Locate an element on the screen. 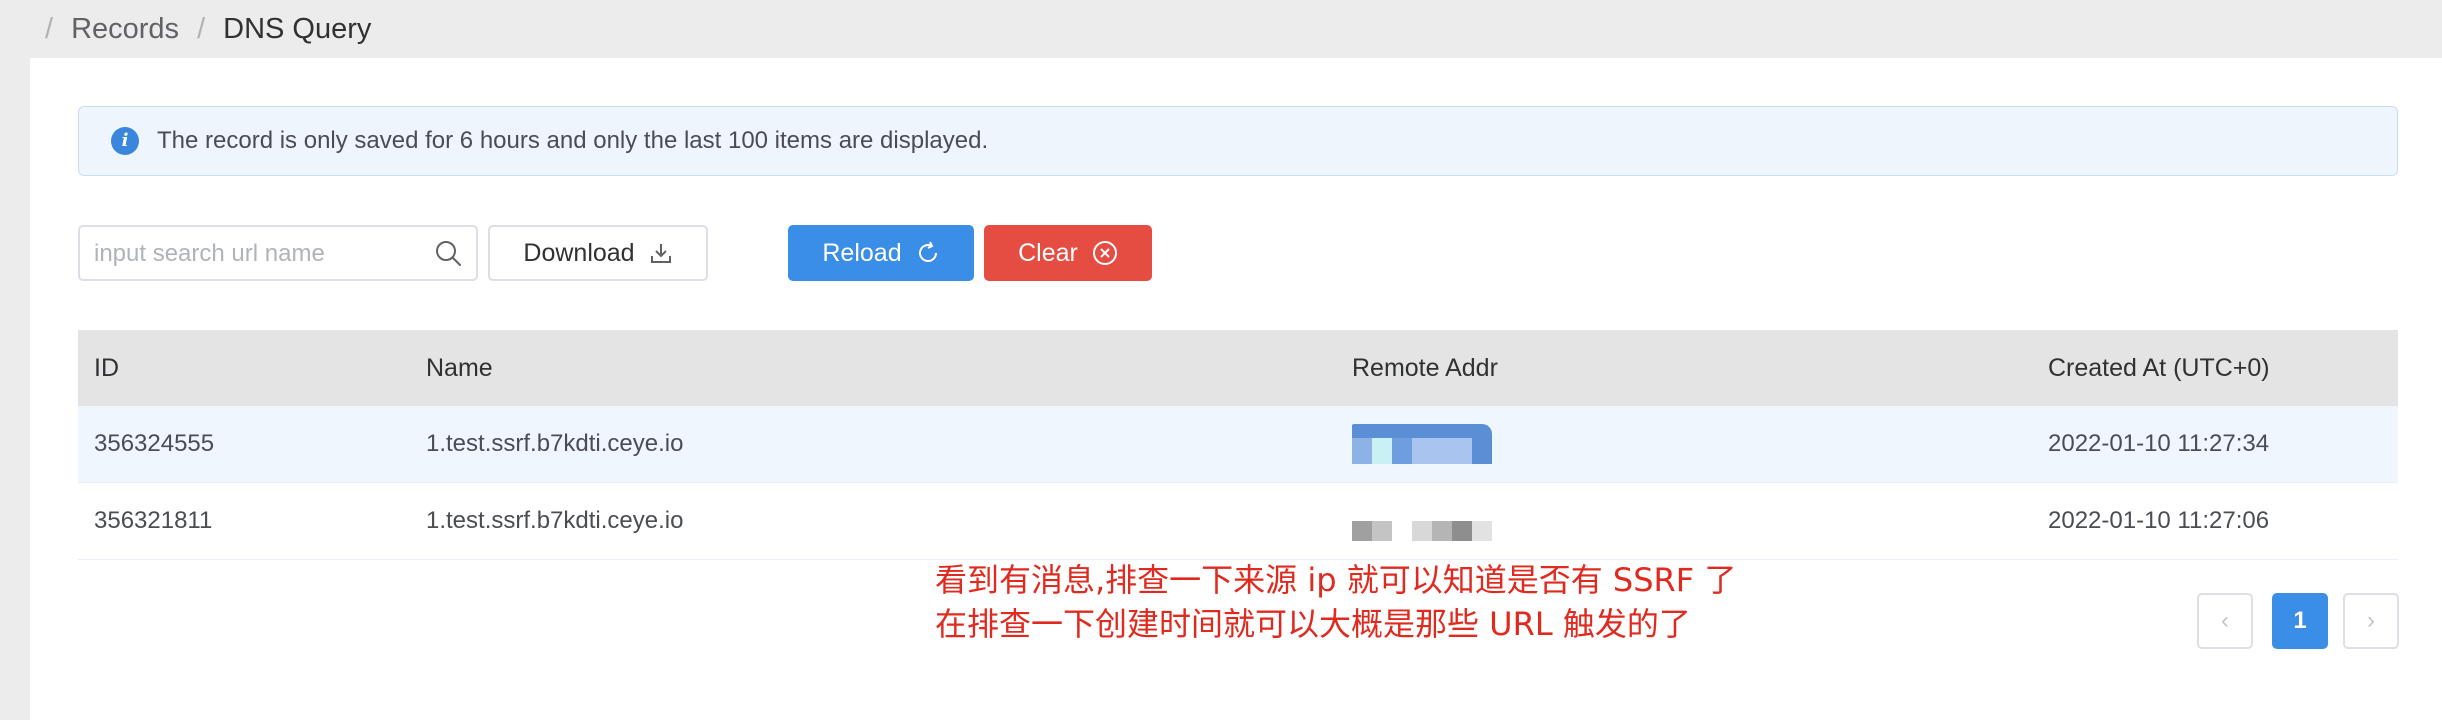  next-page-button: › is located at coordinates (2371, 621).